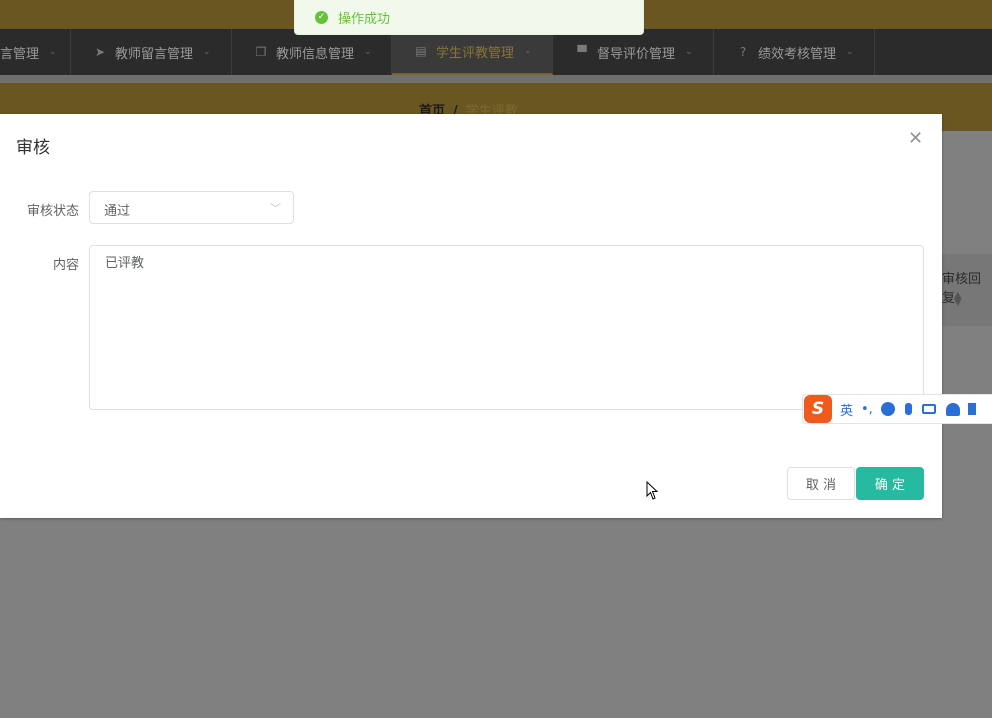 The image size is (992, 718). I want to click on status-label: 审核状态, so click(52, 211).